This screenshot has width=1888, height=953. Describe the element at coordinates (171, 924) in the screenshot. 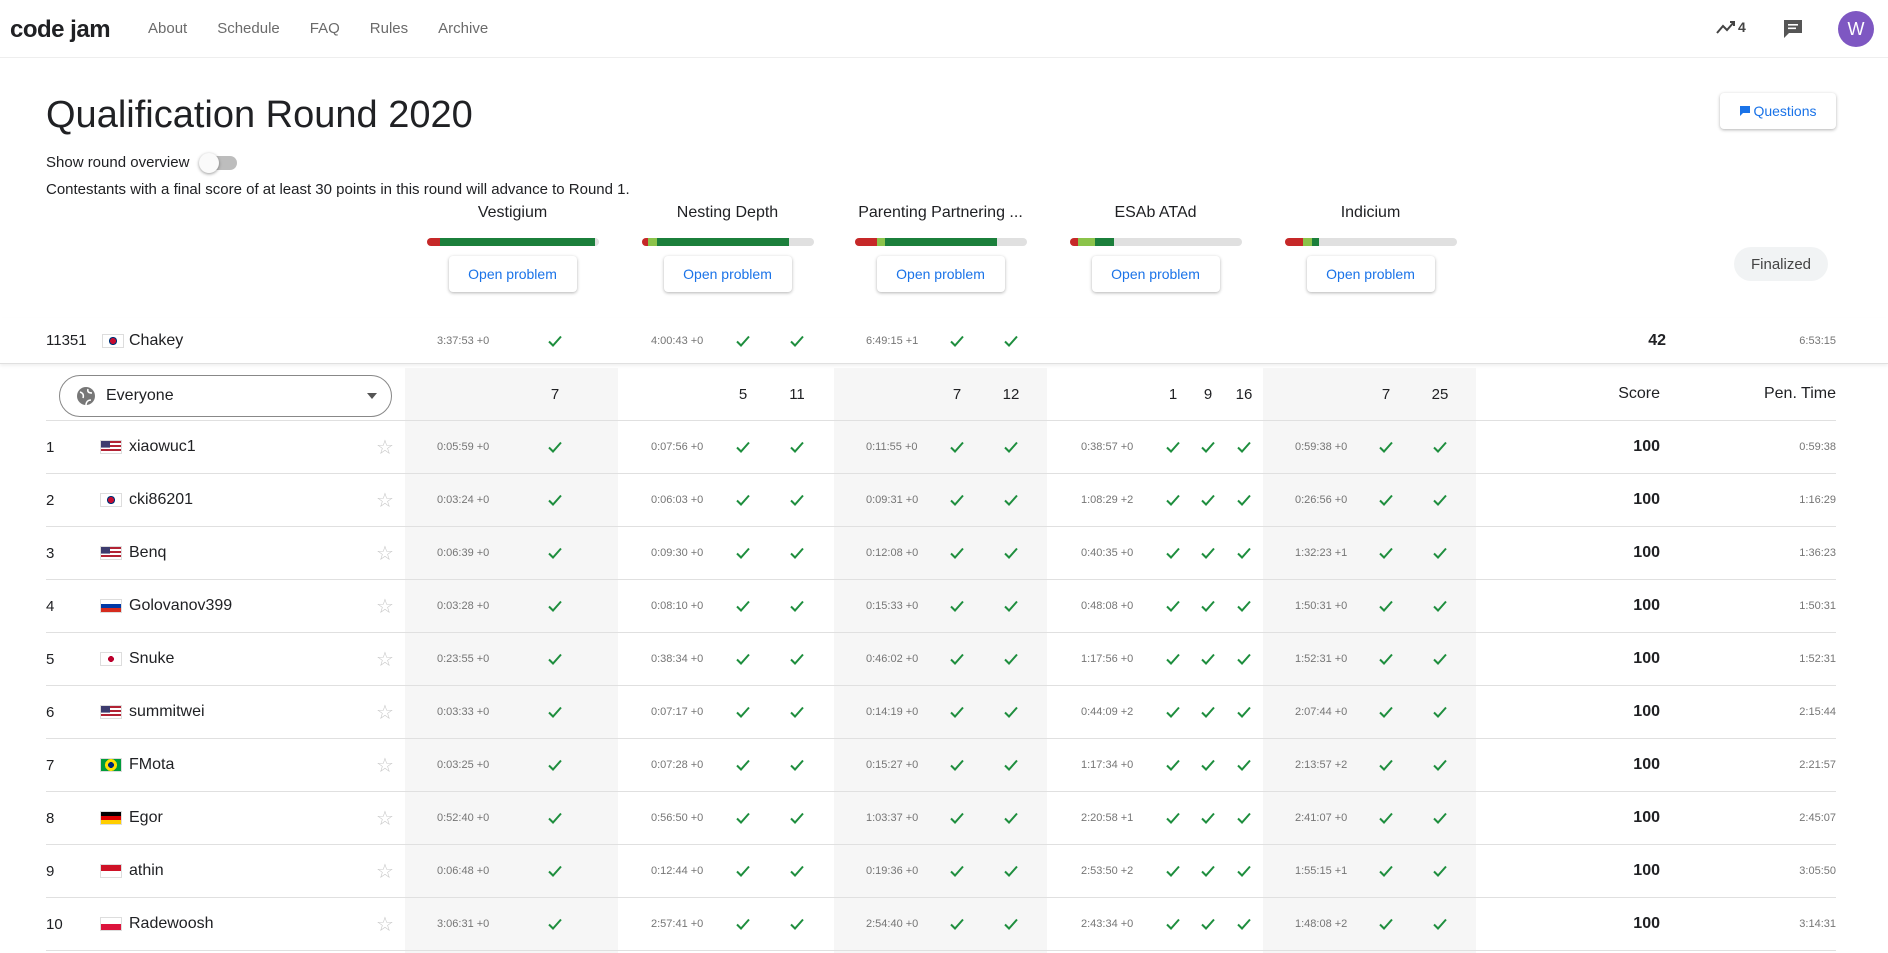

I see `contestant-name: Radewoosh` at that location.